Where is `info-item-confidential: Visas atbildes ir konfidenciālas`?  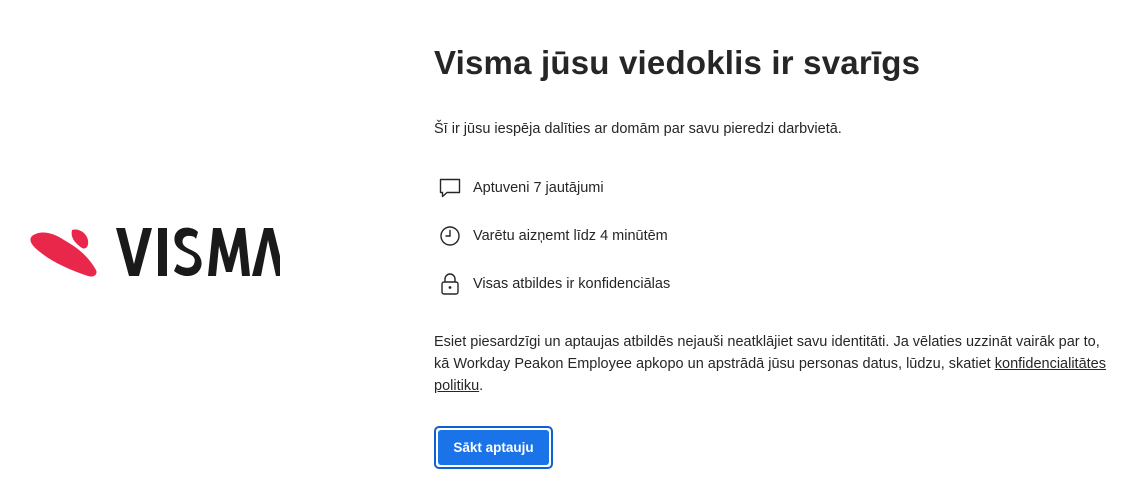 info-item-confidential: Visas atbildes ir konfidenciālas is located at coordinates (554, 284).